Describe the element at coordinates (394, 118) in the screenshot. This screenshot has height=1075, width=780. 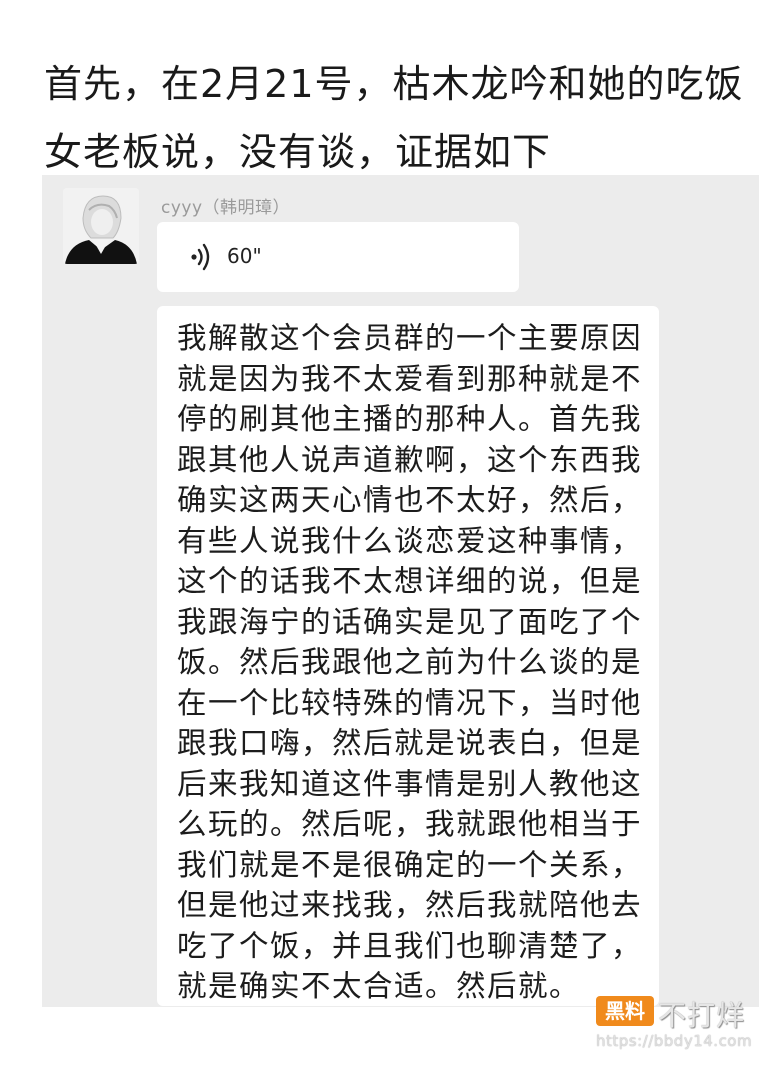
I see `post-headline: 首先，在2月21号，枯木龙吟和她的吃饭女老板说，没有谈，证据如下` at that location.